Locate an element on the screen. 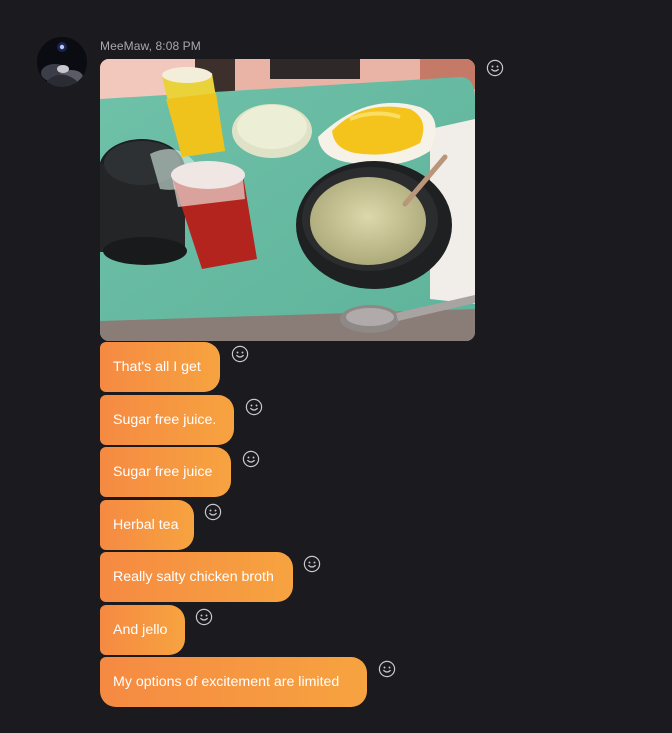 The height and width of the screenshot is (733, 672). message-bubble: Sugar free juice is located at coordinates (165, 472).